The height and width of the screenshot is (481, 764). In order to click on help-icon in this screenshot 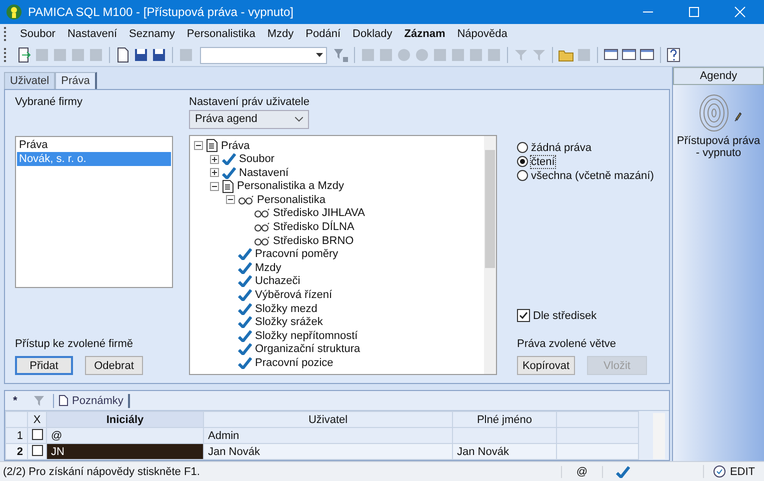, I will do `click(674, 55)`.